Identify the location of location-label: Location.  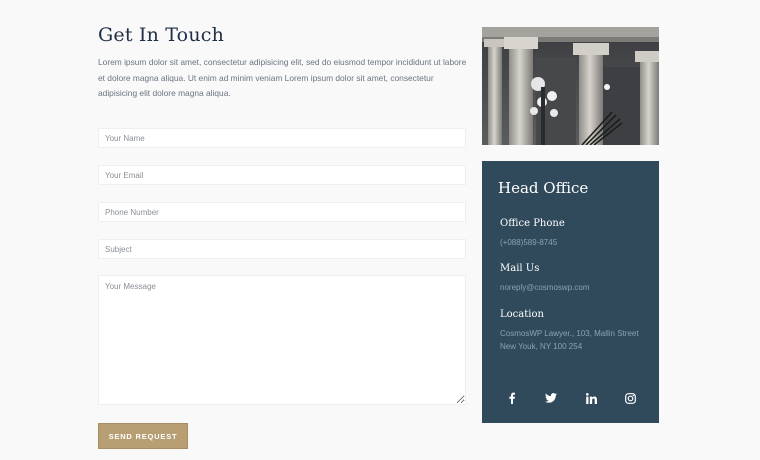
(522, 314).